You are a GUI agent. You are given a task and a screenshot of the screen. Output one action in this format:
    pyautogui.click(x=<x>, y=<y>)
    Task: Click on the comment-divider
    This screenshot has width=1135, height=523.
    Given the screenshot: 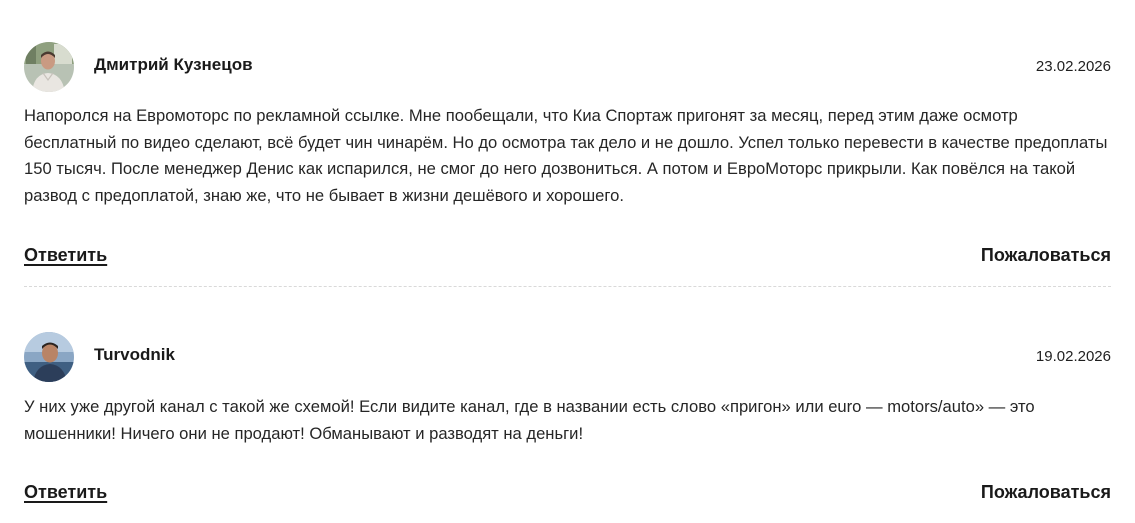 What is the action you would take?
    pyautogui.click(x=567, y=286)
    